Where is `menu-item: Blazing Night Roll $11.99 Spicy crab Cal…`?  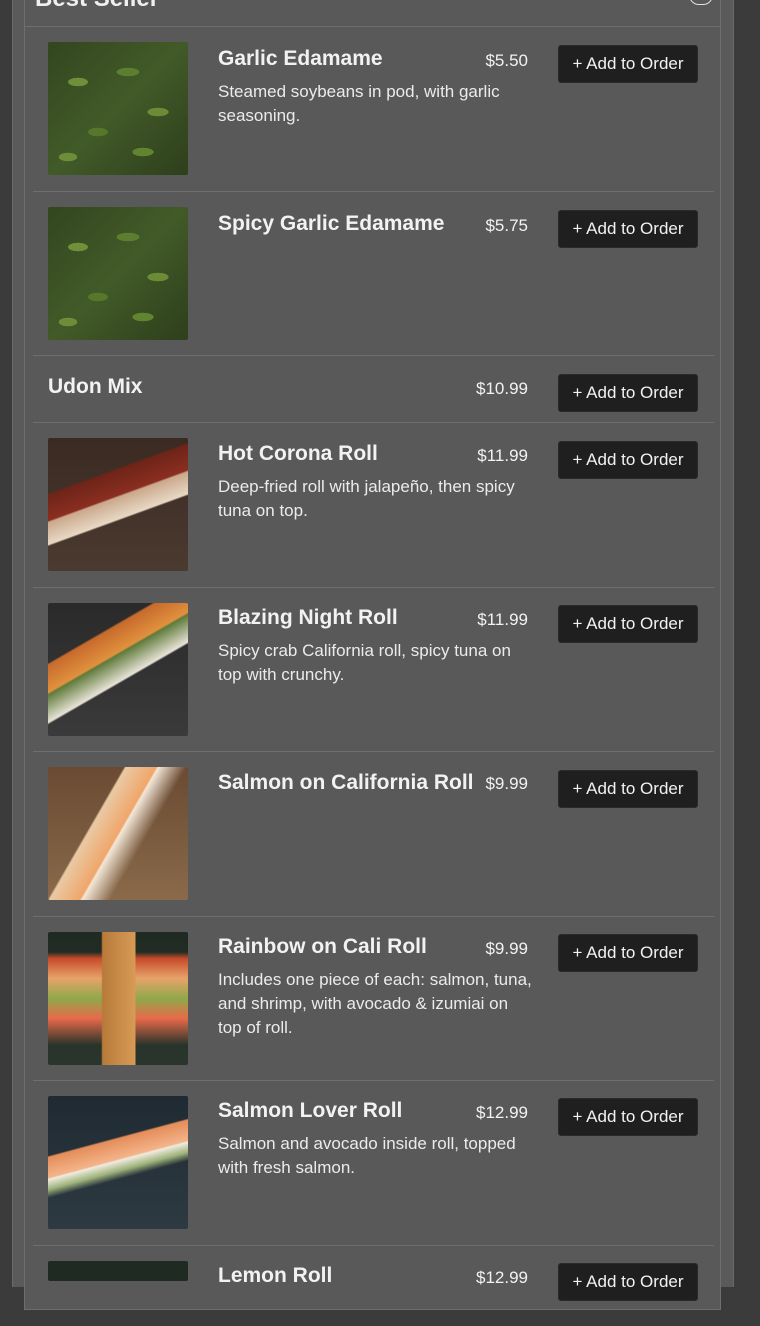
menu-item: Blazing Night Roll $11.99 Spicy crab Cal… is located at coordinates (373, 670).